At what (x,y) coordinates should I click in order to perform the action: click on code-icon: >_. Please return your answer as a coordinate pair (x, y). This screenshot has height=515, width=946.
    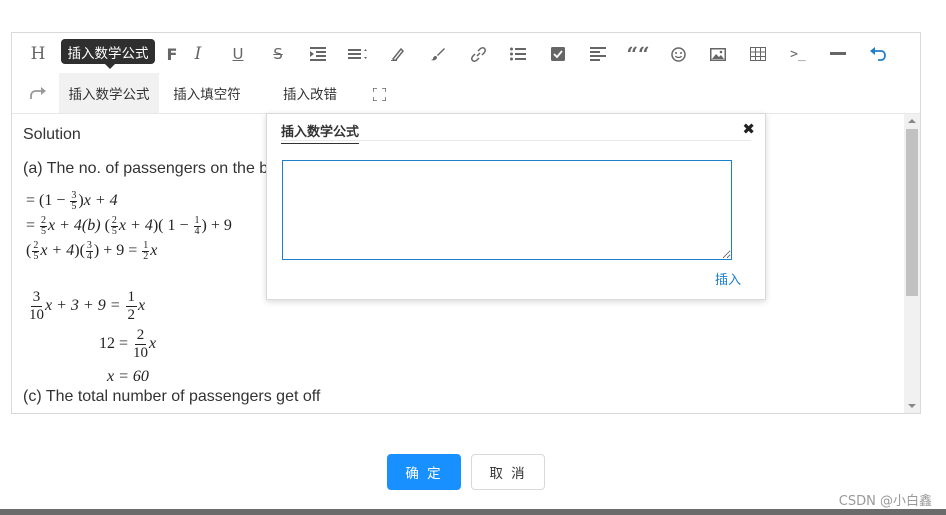
    Looking at the image, I should click on (798, 54).